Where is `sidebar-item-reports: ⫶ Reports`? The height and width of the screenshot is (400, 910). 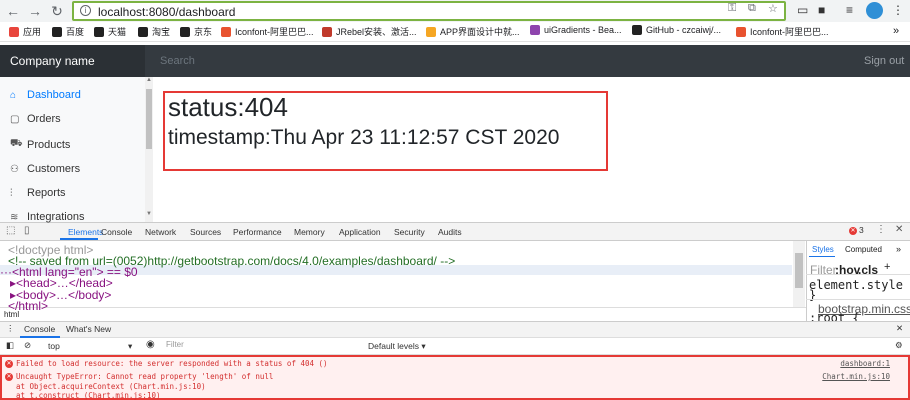 sidebar-item-reports: ⫶ Reports is located at coordinates (38, 193).